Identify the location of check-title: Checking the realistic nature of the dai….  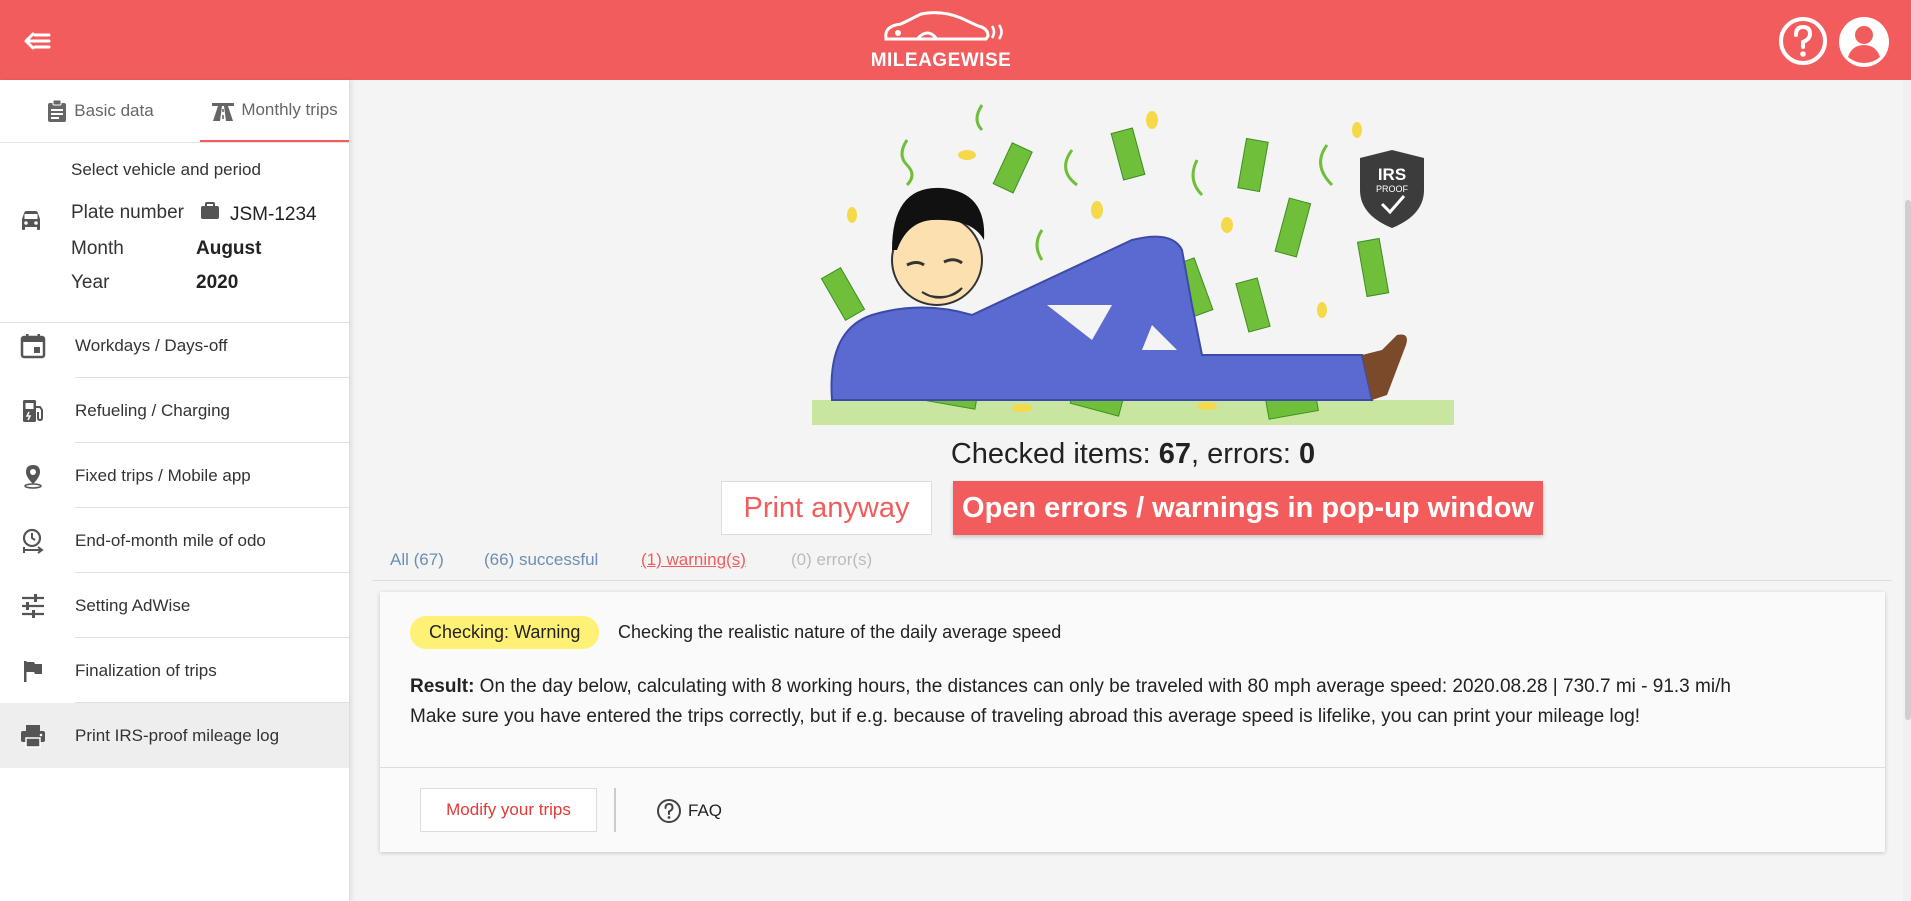
(840, 632).